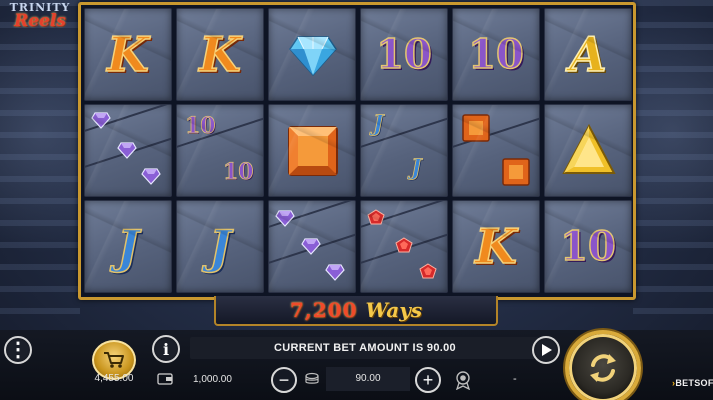 This screenshot has height=400, width=713. Describe the element at coordinates (220, 150) in the screenshot. I see `reel-cell-r2c2: 10 10` at that location.